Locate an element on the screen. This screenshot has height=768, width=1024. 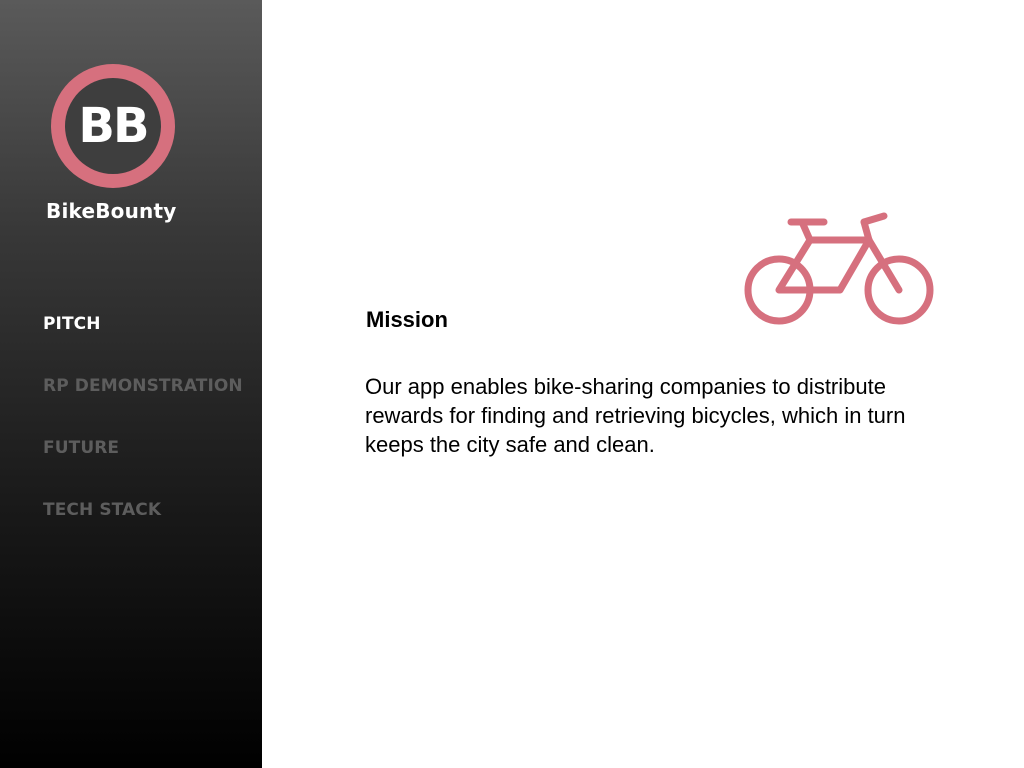
sidebar-nav: PITCH RP DEMONSTRATION FUTURE TECH STACK is located at coordinates (143, 438).